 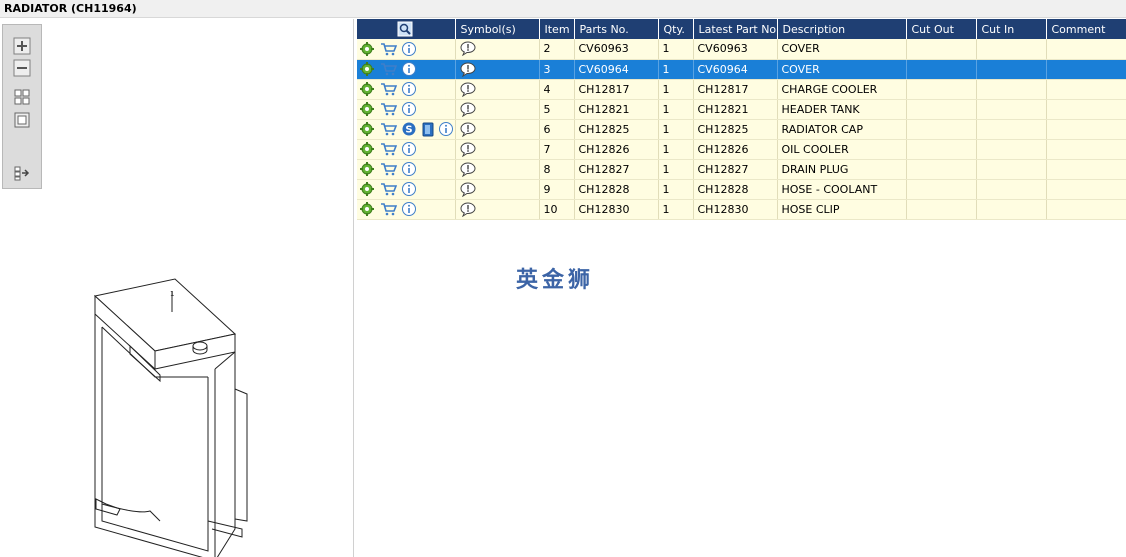 I want to click on search-columns-icon, so click(x=405, y=29).